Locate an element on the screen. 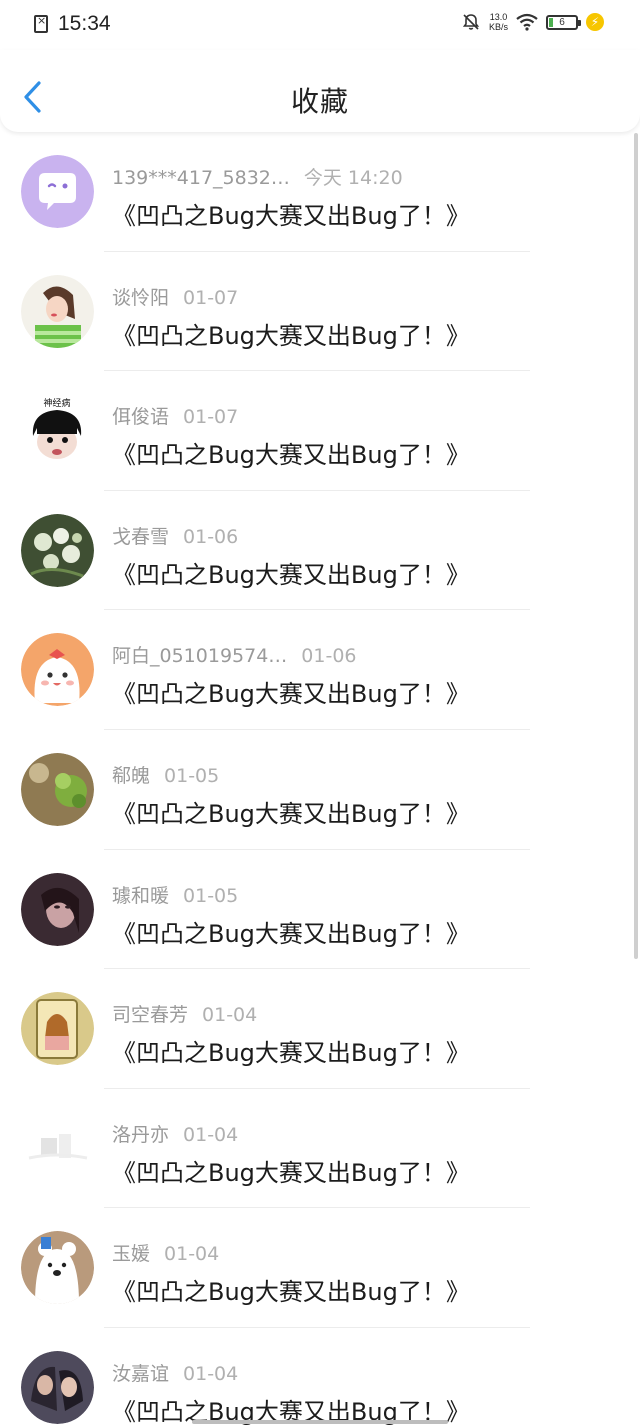 Image resolution: width=640 pixels, height=1427 pixels. bell-muted-icon is located at coordinates (471, 22).